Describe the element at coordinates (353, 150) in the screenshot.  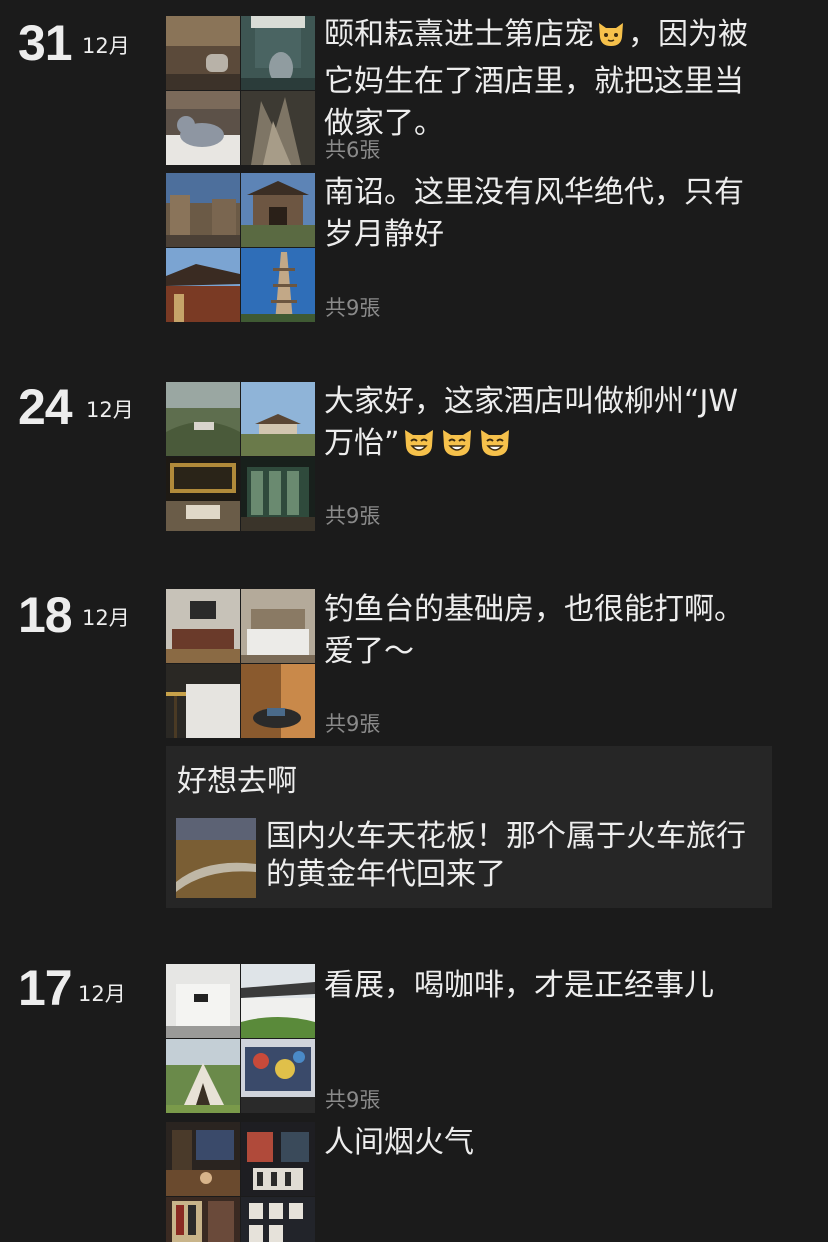
I see `photo-count: 共6張` at that location.